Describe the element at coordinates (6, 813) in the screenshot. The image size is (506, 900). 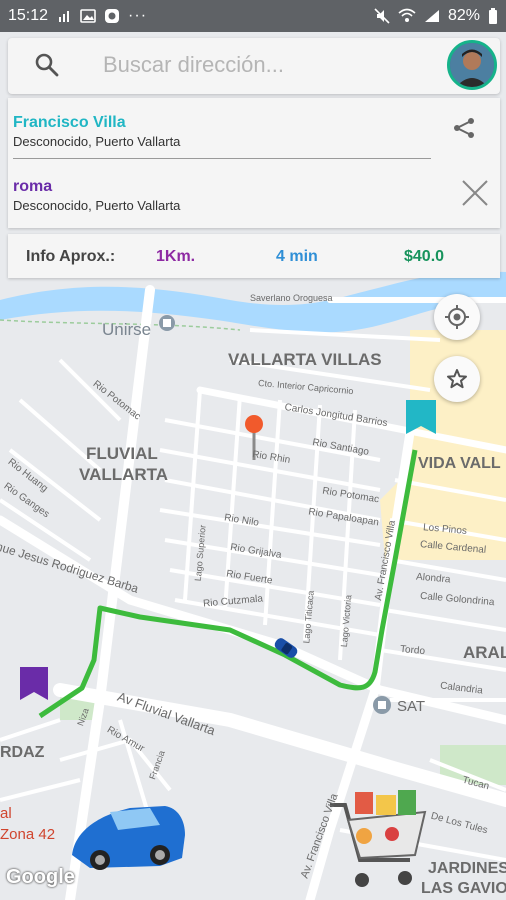
I see `area-label: al` at that location.